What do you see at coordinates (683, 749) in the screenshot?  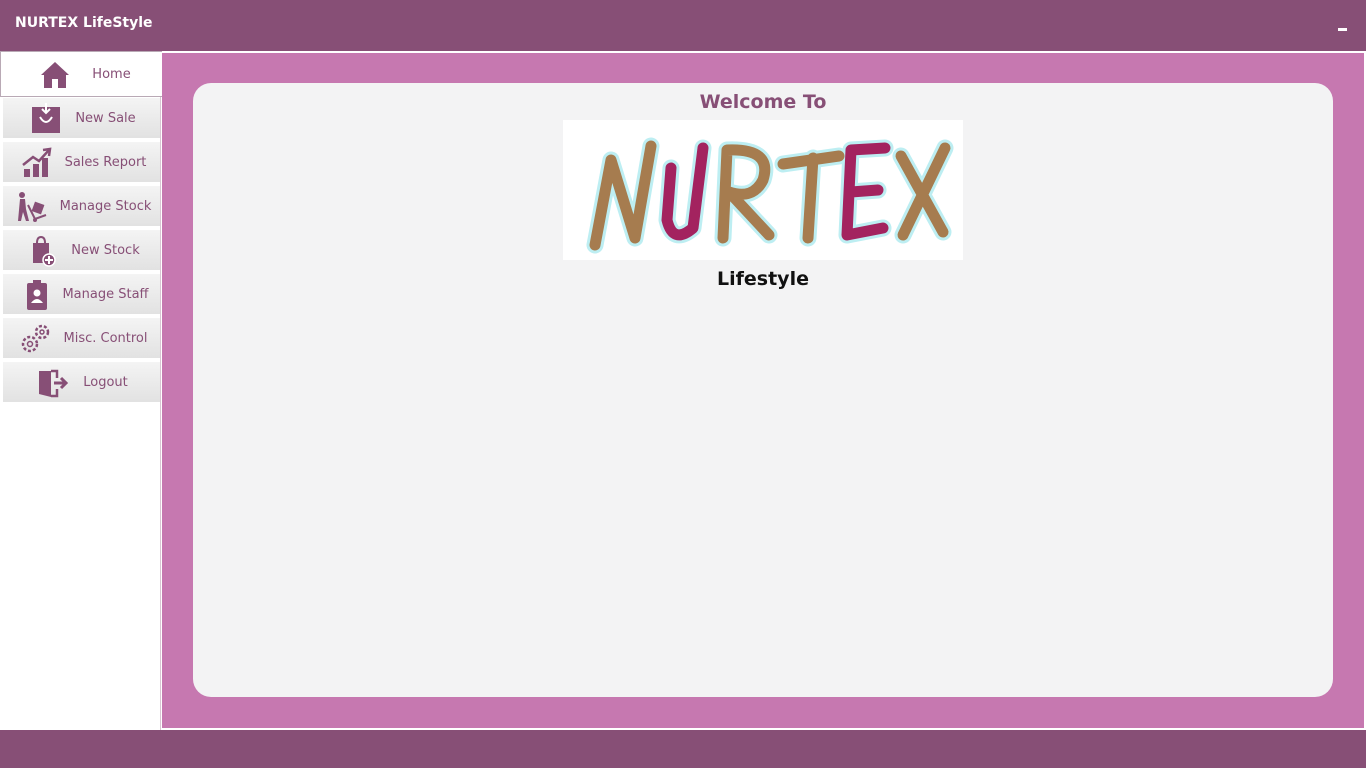 I see `status-bar` at bounding box center [683, 749].